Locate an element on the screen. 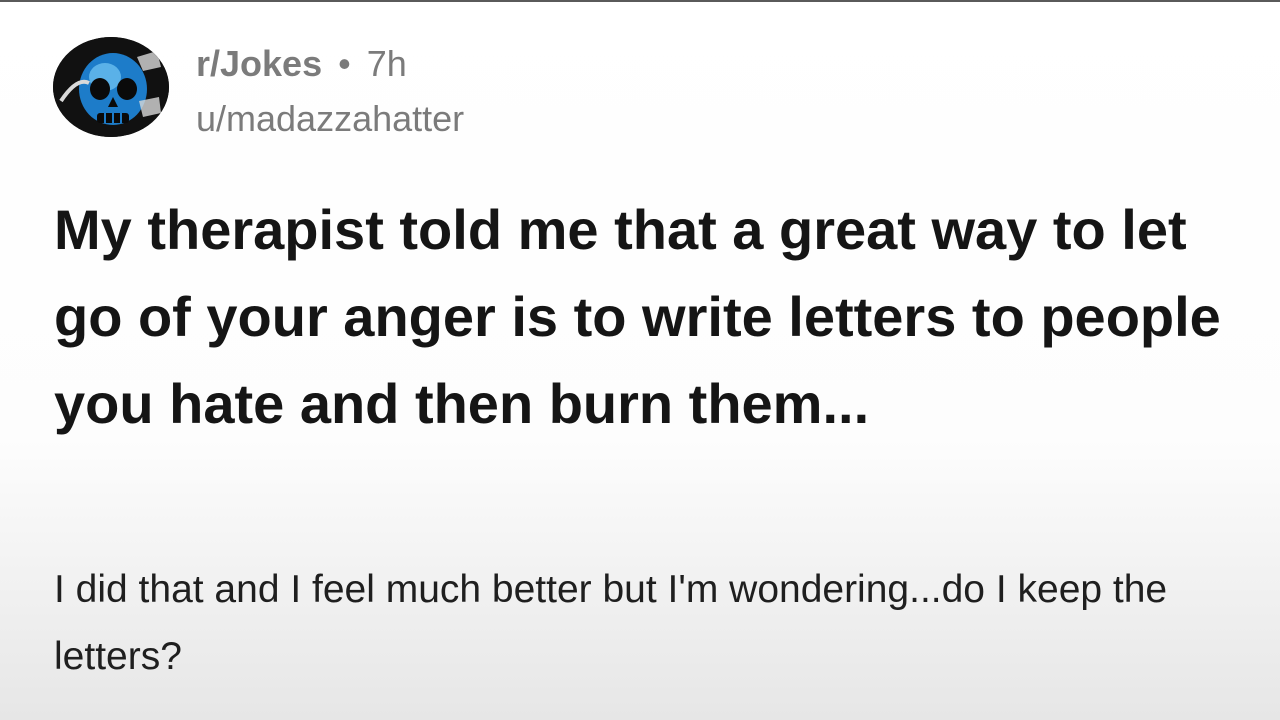 This screenshot has height=720, width=1280. subreddit-avatar-icon is located at coordinates (111, 87).